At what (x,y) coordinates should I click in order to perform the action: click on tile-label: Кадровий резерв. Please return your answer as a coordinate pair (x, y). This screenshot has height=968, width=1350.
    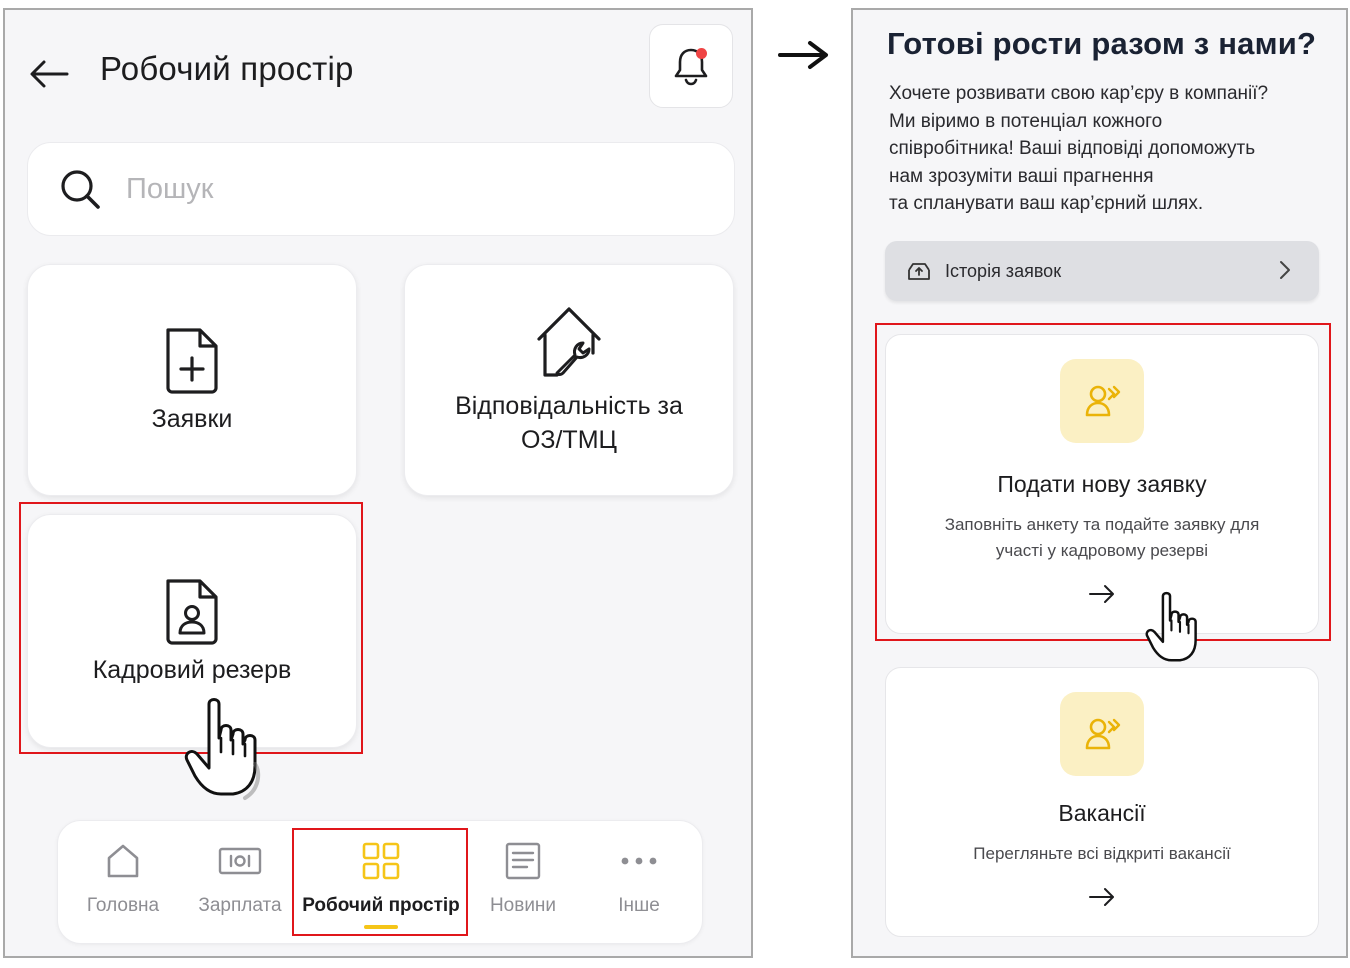
    Looking at the image, I should click on (192, 670).